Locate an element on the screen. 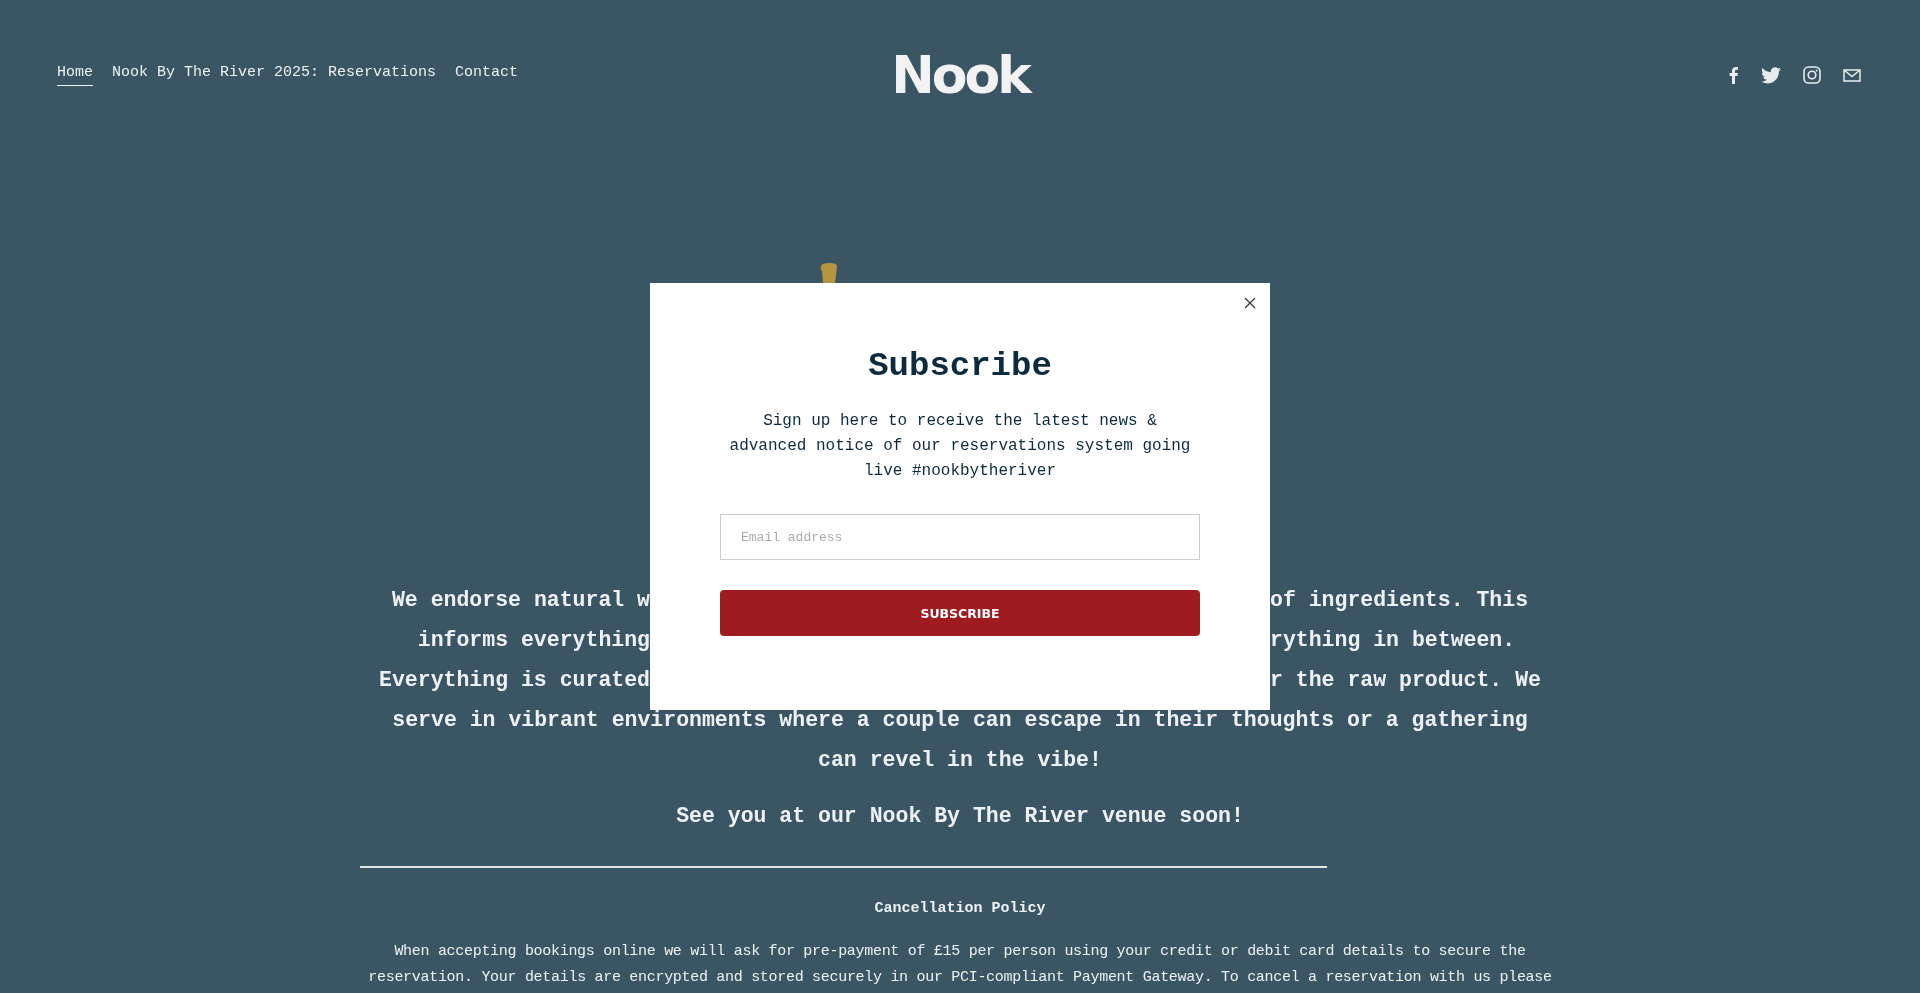  paragraph-fragment: rything in between. is located at coordinates (1393, 640).